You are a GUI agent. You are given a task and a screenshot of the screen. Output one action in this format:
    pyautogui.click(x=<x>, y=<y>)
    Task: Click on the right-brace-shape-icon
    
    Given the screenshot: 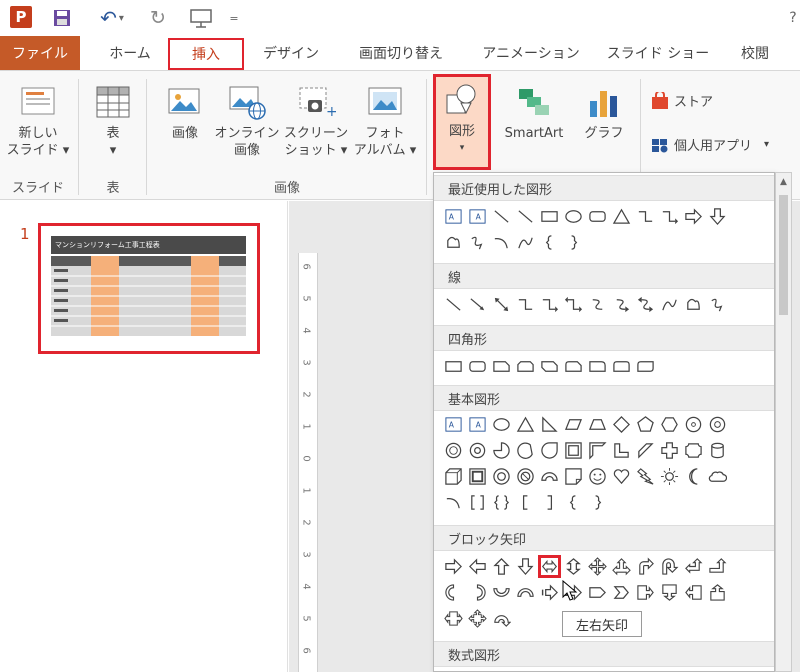 What is the action you would take?
    pyautogui.click(x=573, y=242)
    